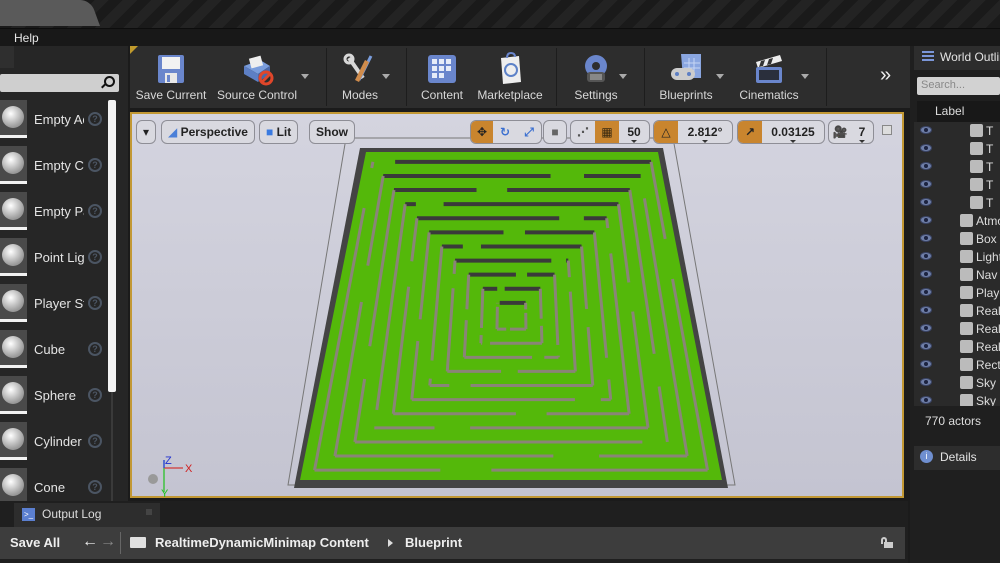  I want to click on place-item: Player Start ?, so click(52, 306).